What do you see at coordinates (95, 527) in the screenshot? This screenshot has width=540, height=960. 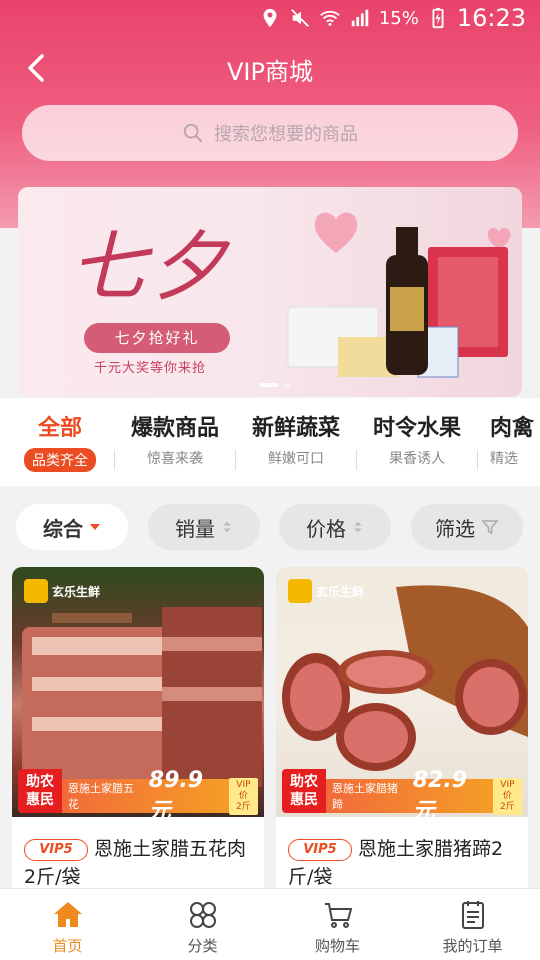 I see `caret-down-icon` at bounding box center [95, 527].